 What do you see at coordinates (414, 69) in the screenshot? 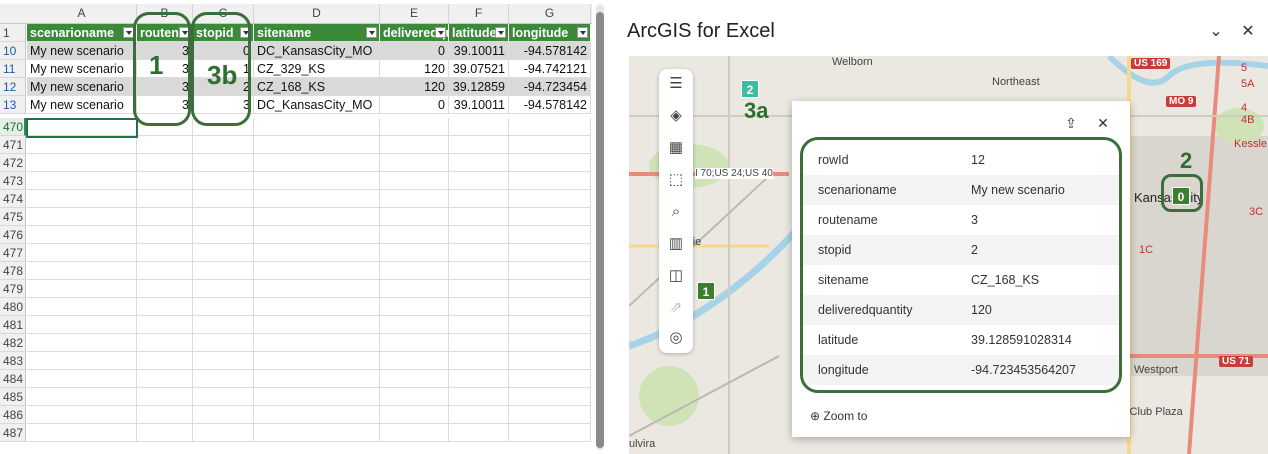
I see `cell: 120` at bounding box center [414, 69].